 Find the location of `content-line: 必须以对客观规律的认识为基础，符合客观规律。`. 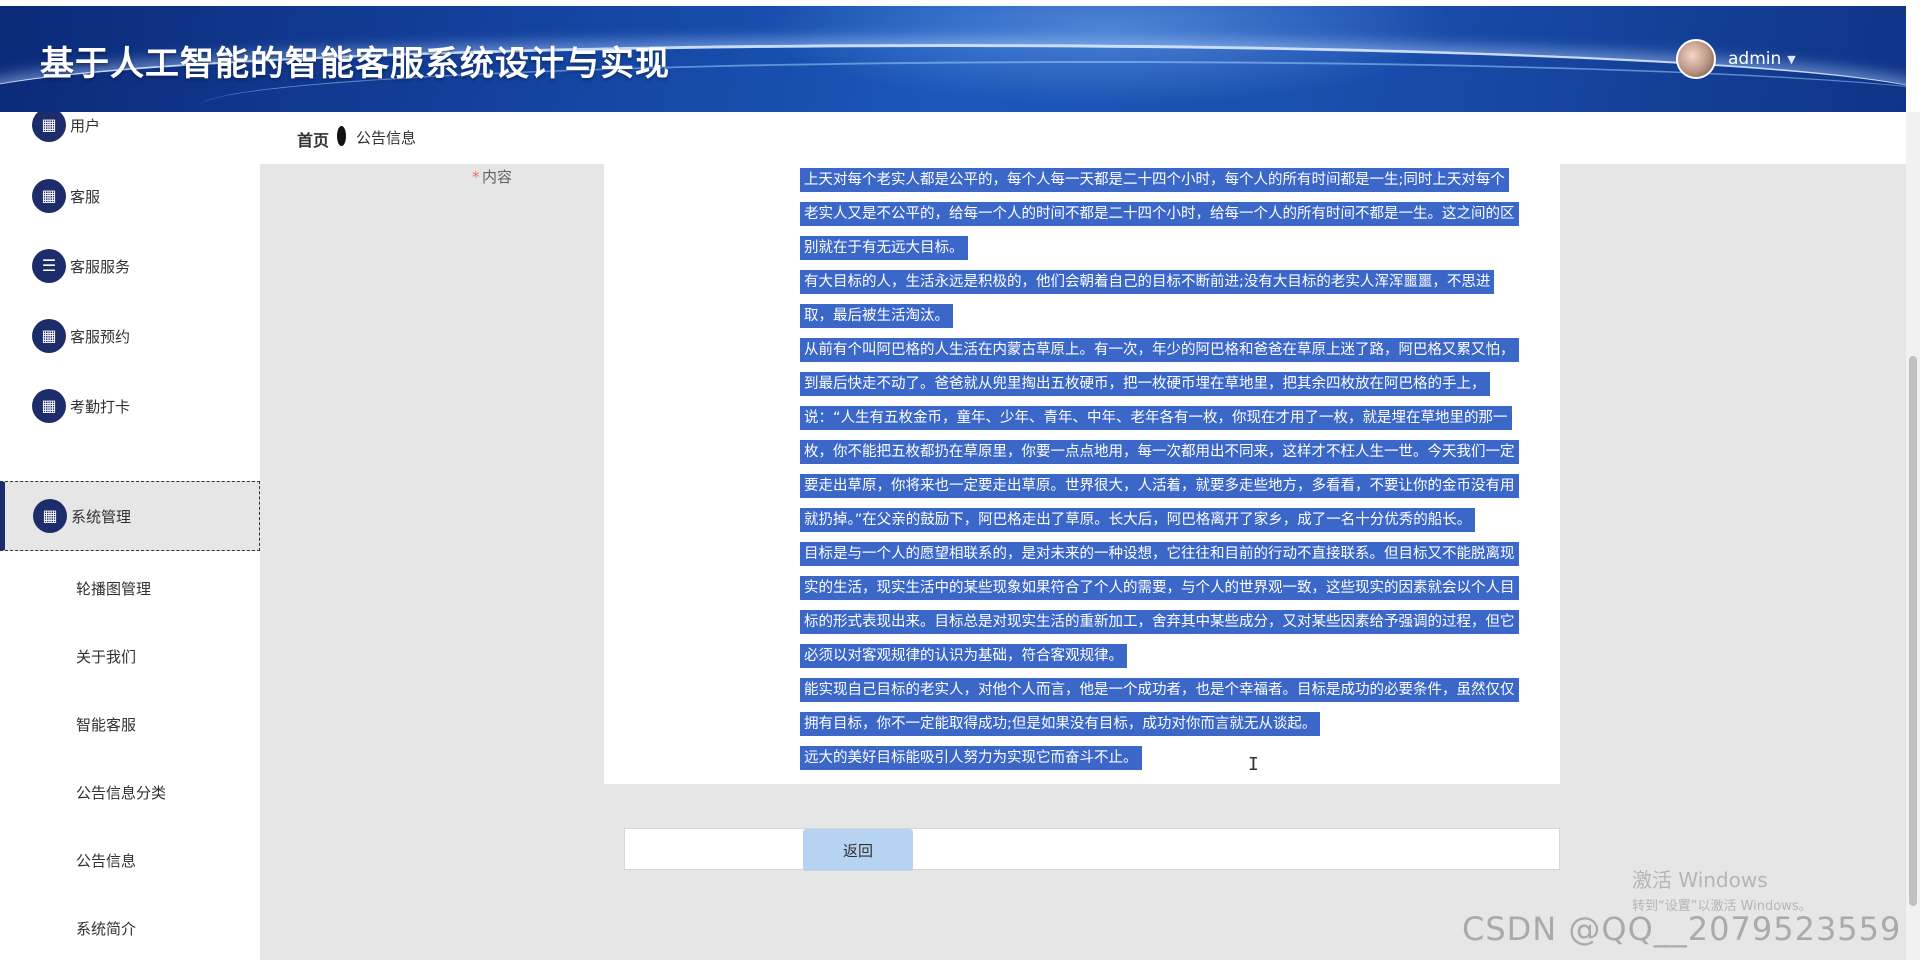

content-line: 必须以对客观规律的认识为基础，符合客观规律。 is located at coordinates (1172, 657).